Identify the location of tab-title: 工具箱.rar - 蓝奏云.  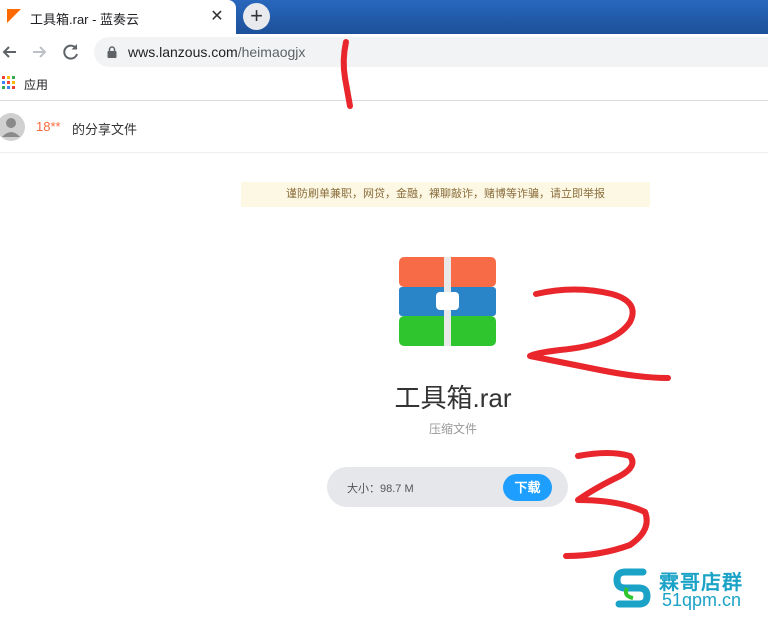
(85, 19).